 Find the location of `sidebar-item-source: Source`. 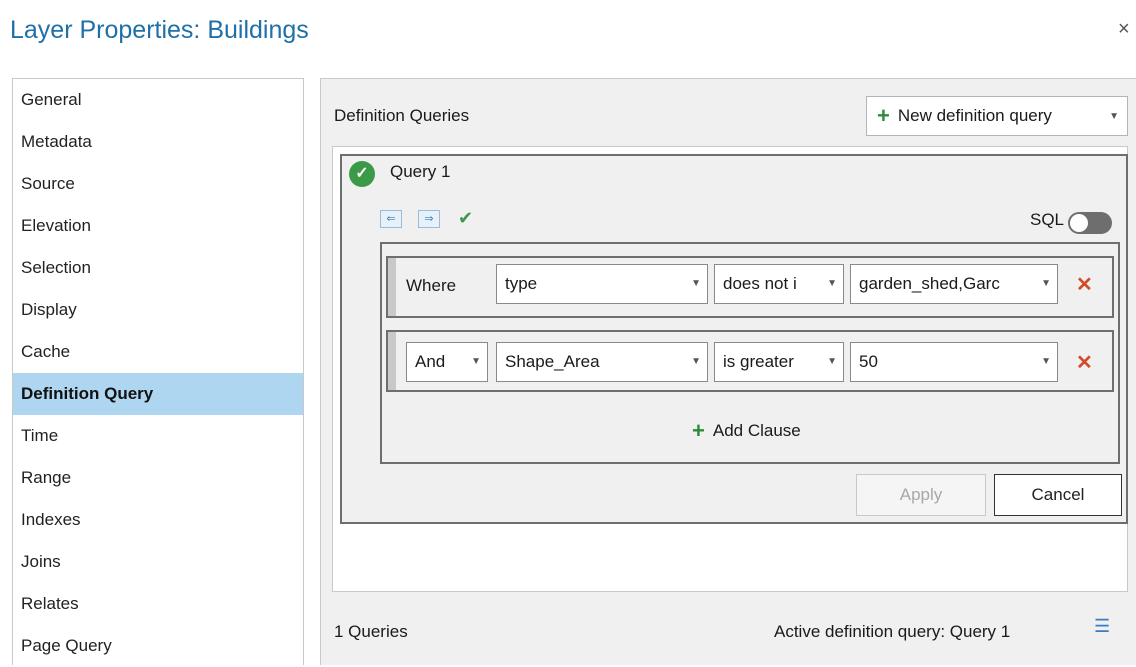

sidebar-item-source: Source is located at coordinates (158, 184).